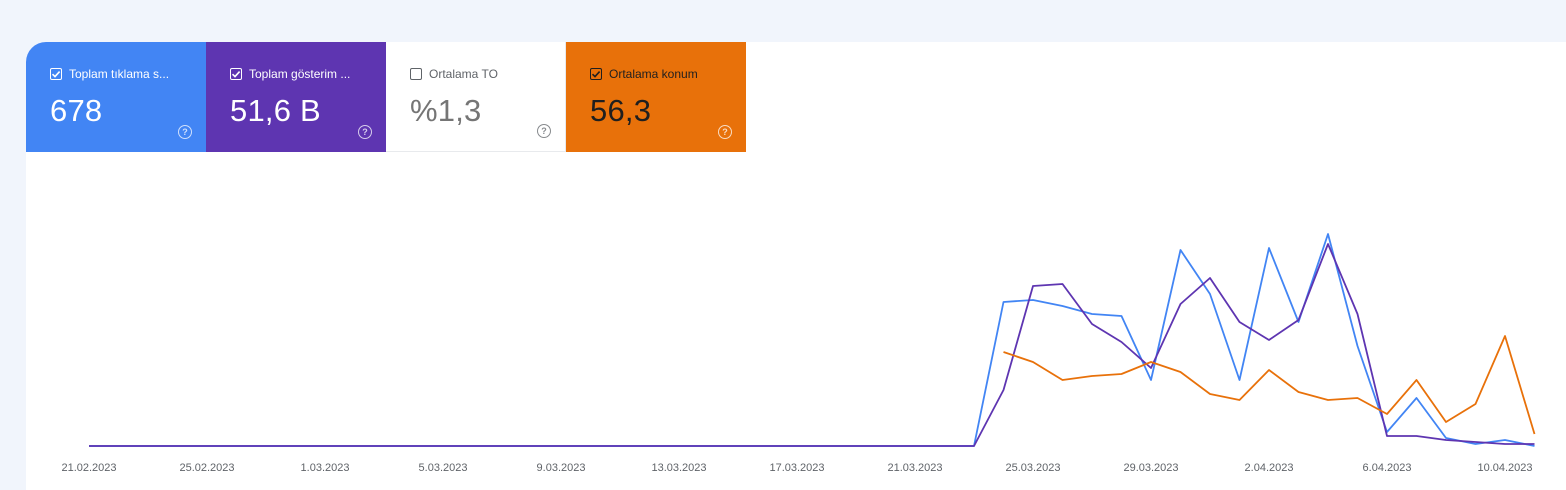  Describe the element at coordinates (796, 468) in the screenshot. I see `x-tick-label: 17.03.2023` at that location.